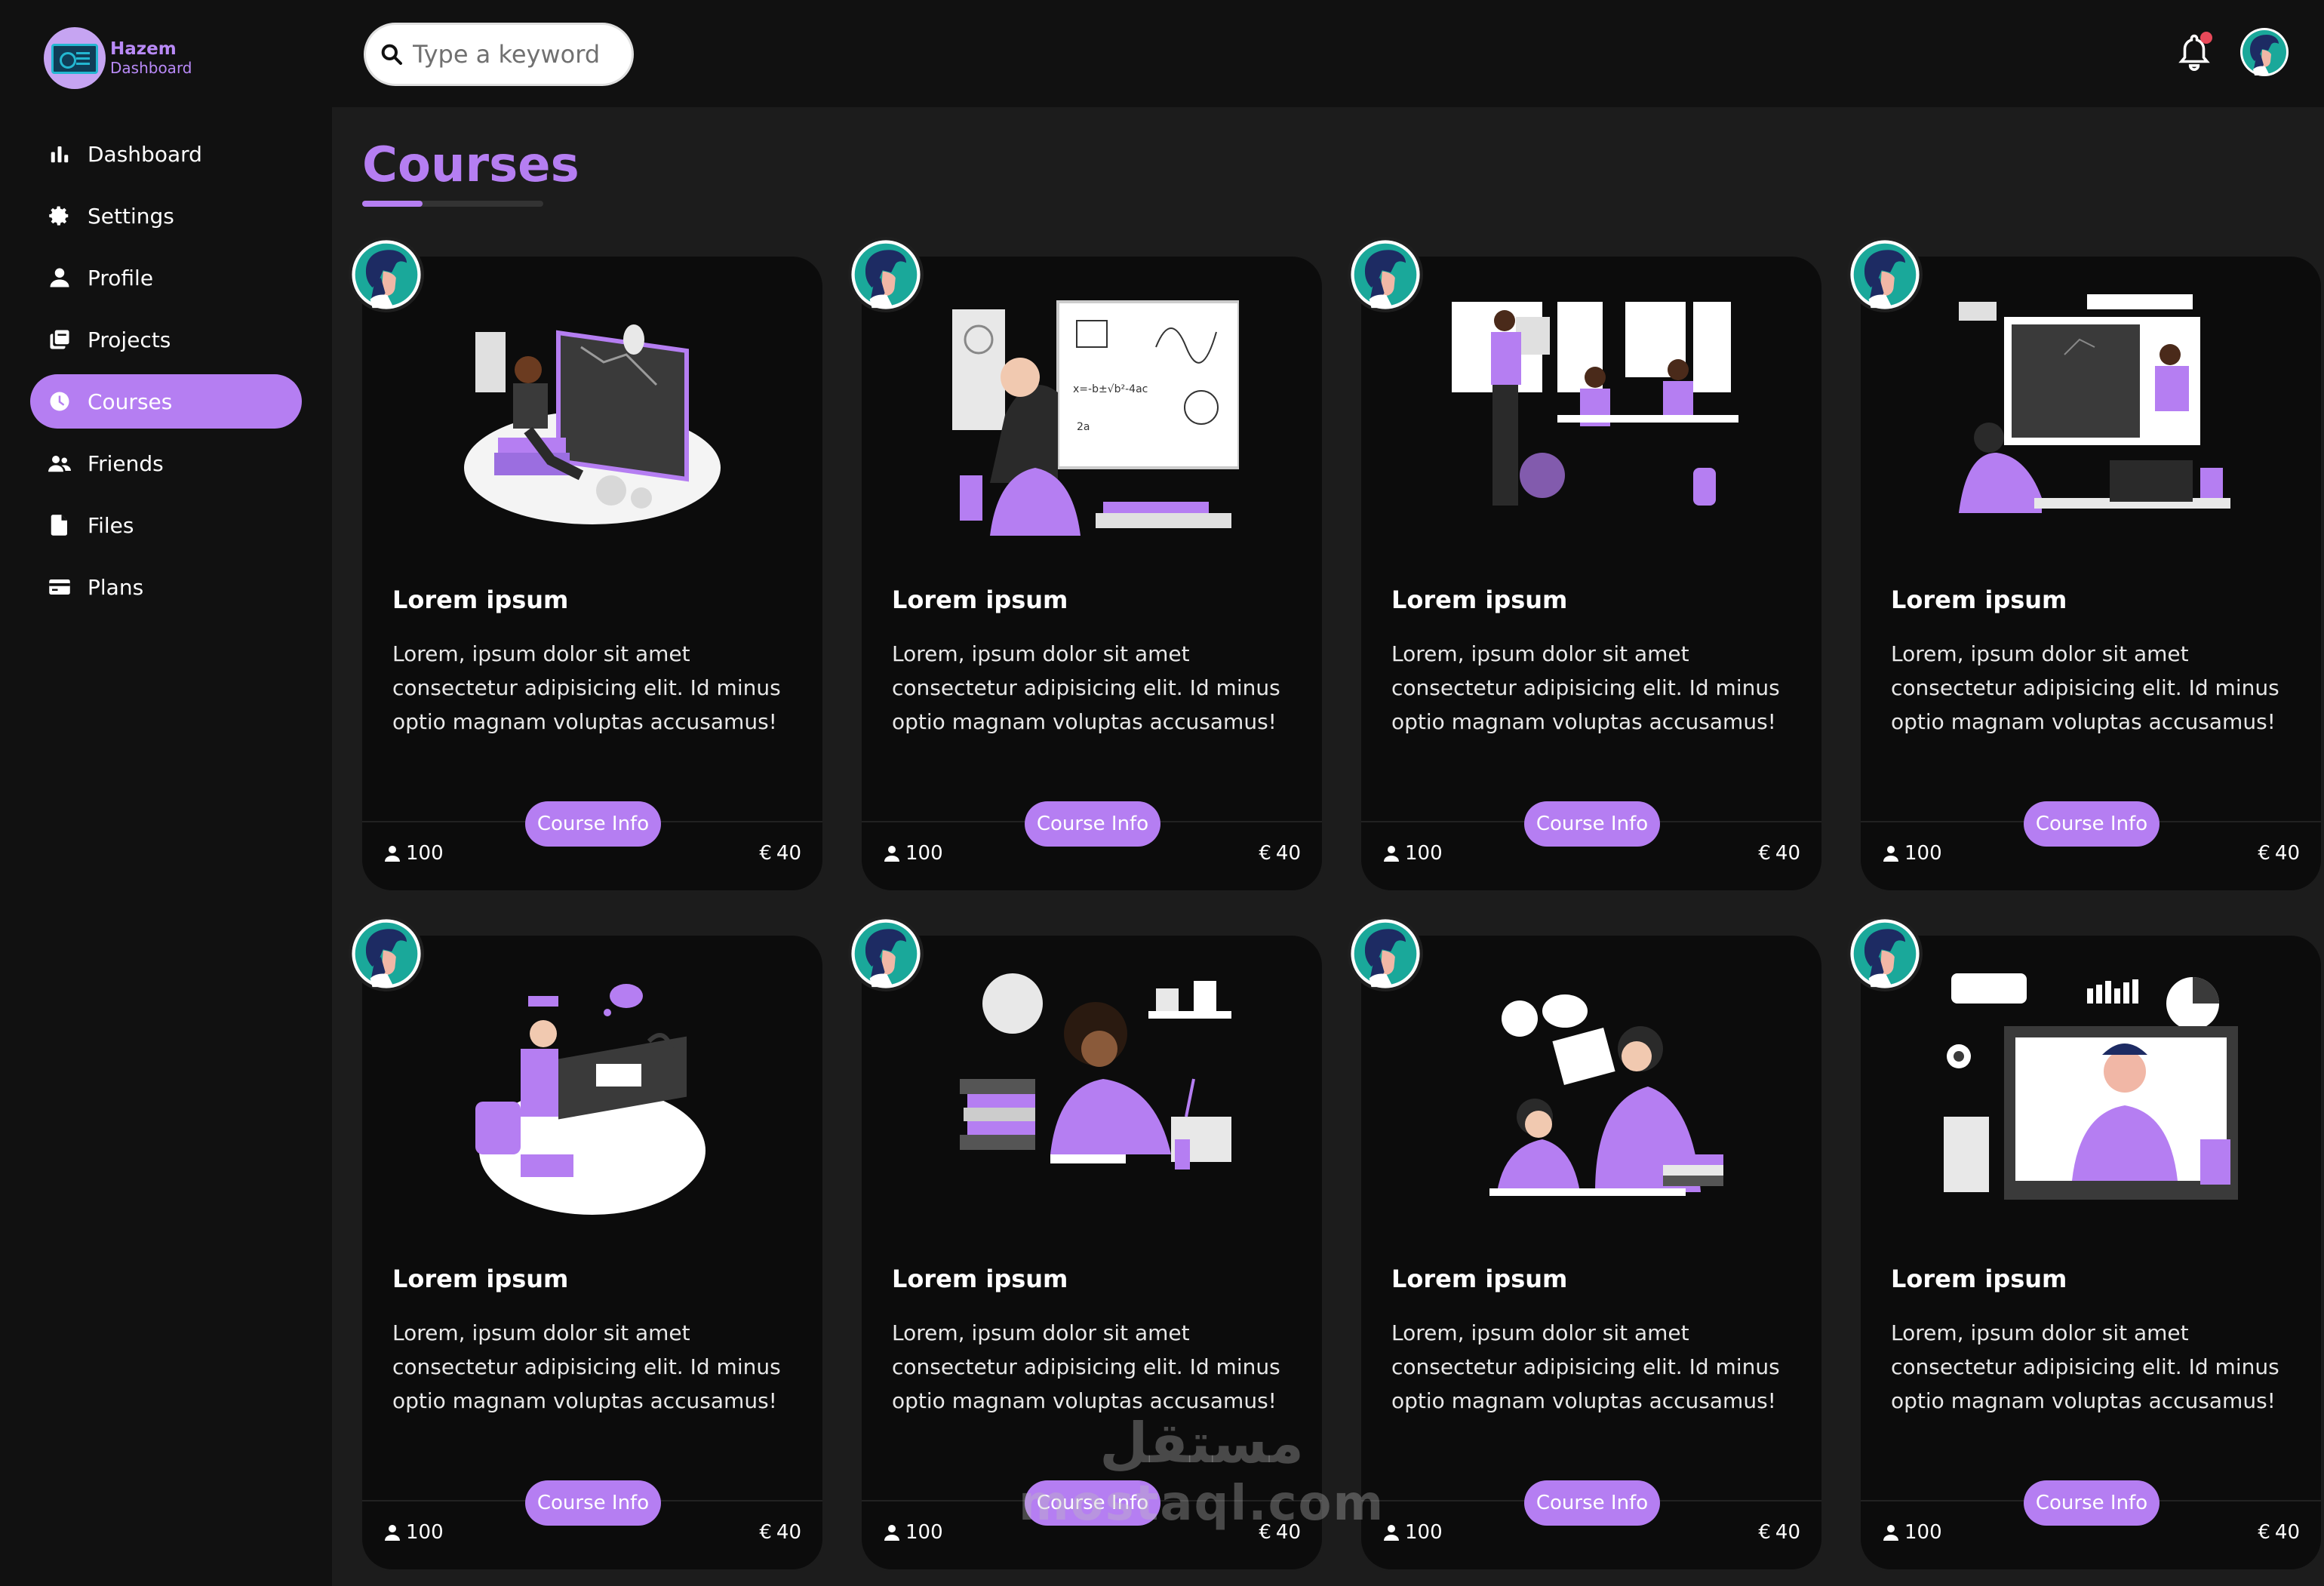  Describe the element at coordinates (59, 587) in the screenshot. I see `credit-card-icon` at that location.